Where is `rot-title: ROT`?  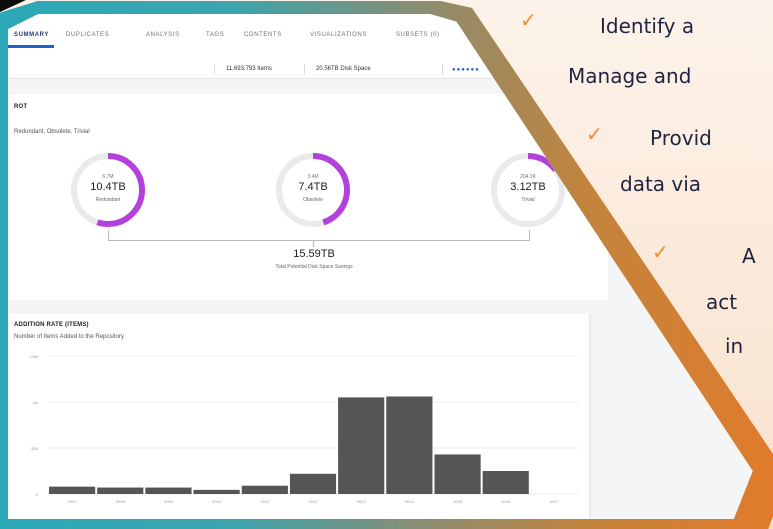 rot-title: ROT is located at coordinates (21, 107).